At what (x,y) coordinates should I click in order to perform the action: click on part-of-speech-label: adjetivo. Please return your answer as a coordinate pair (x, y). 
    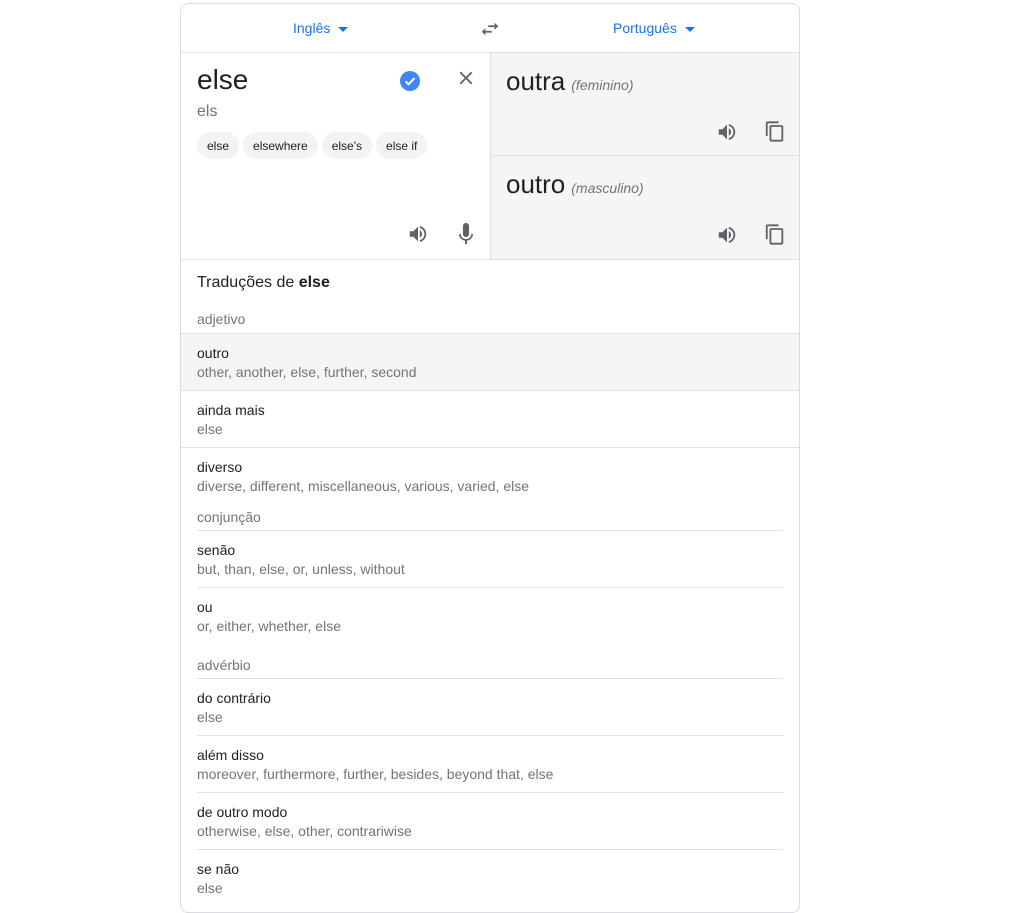
    Looking at the image, I should click on (221, 319).